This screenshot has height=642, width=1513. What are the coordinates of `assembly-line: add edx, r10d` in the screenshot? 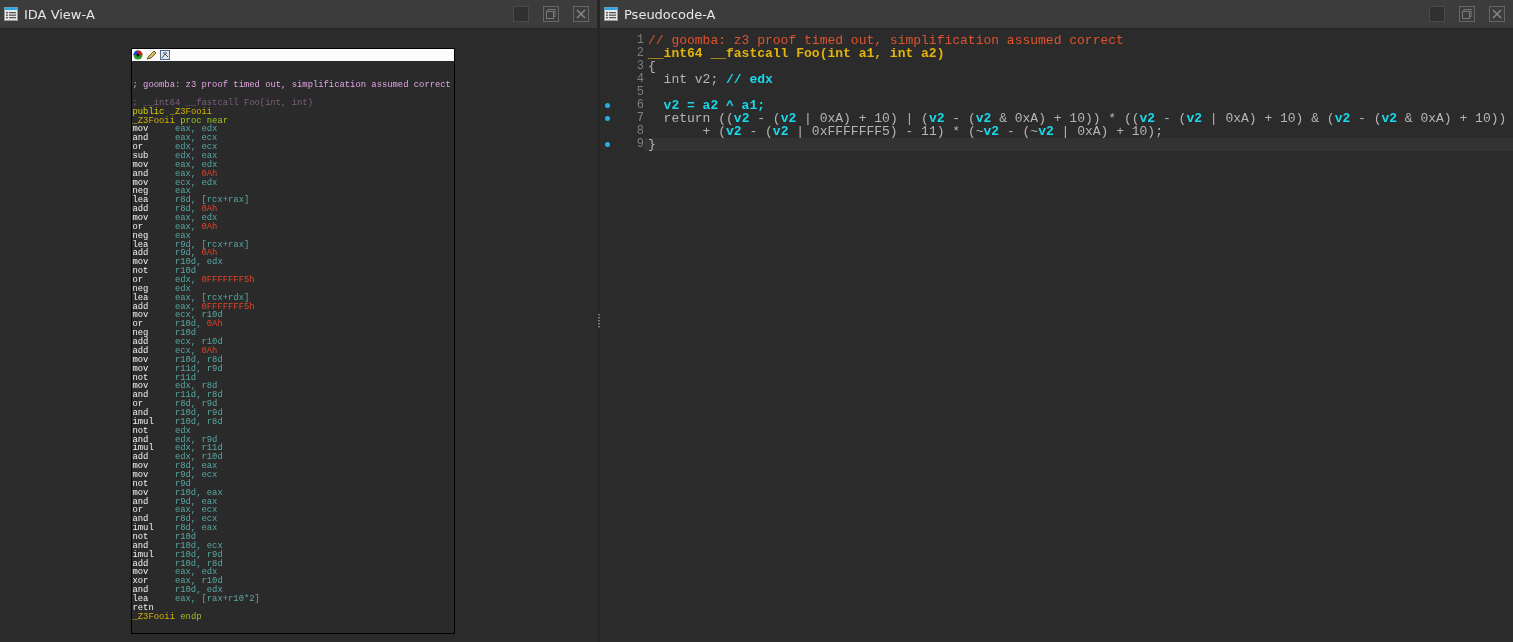 It's located at (178, 458).